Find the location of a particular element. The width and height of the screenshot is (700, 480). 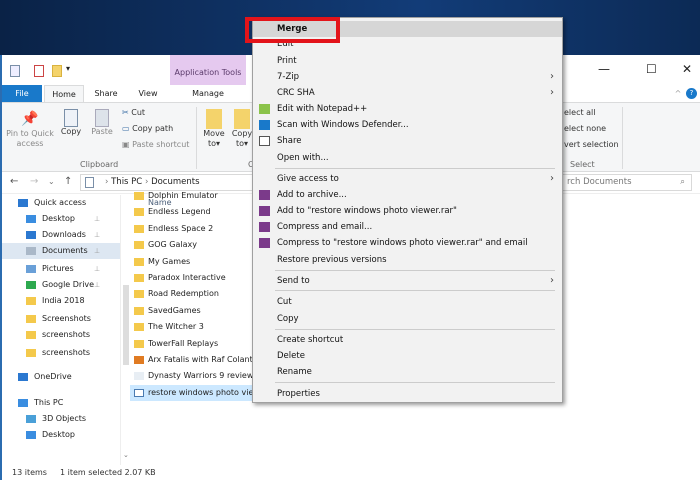

minimize-button: — is located at coordinates (604, 69).